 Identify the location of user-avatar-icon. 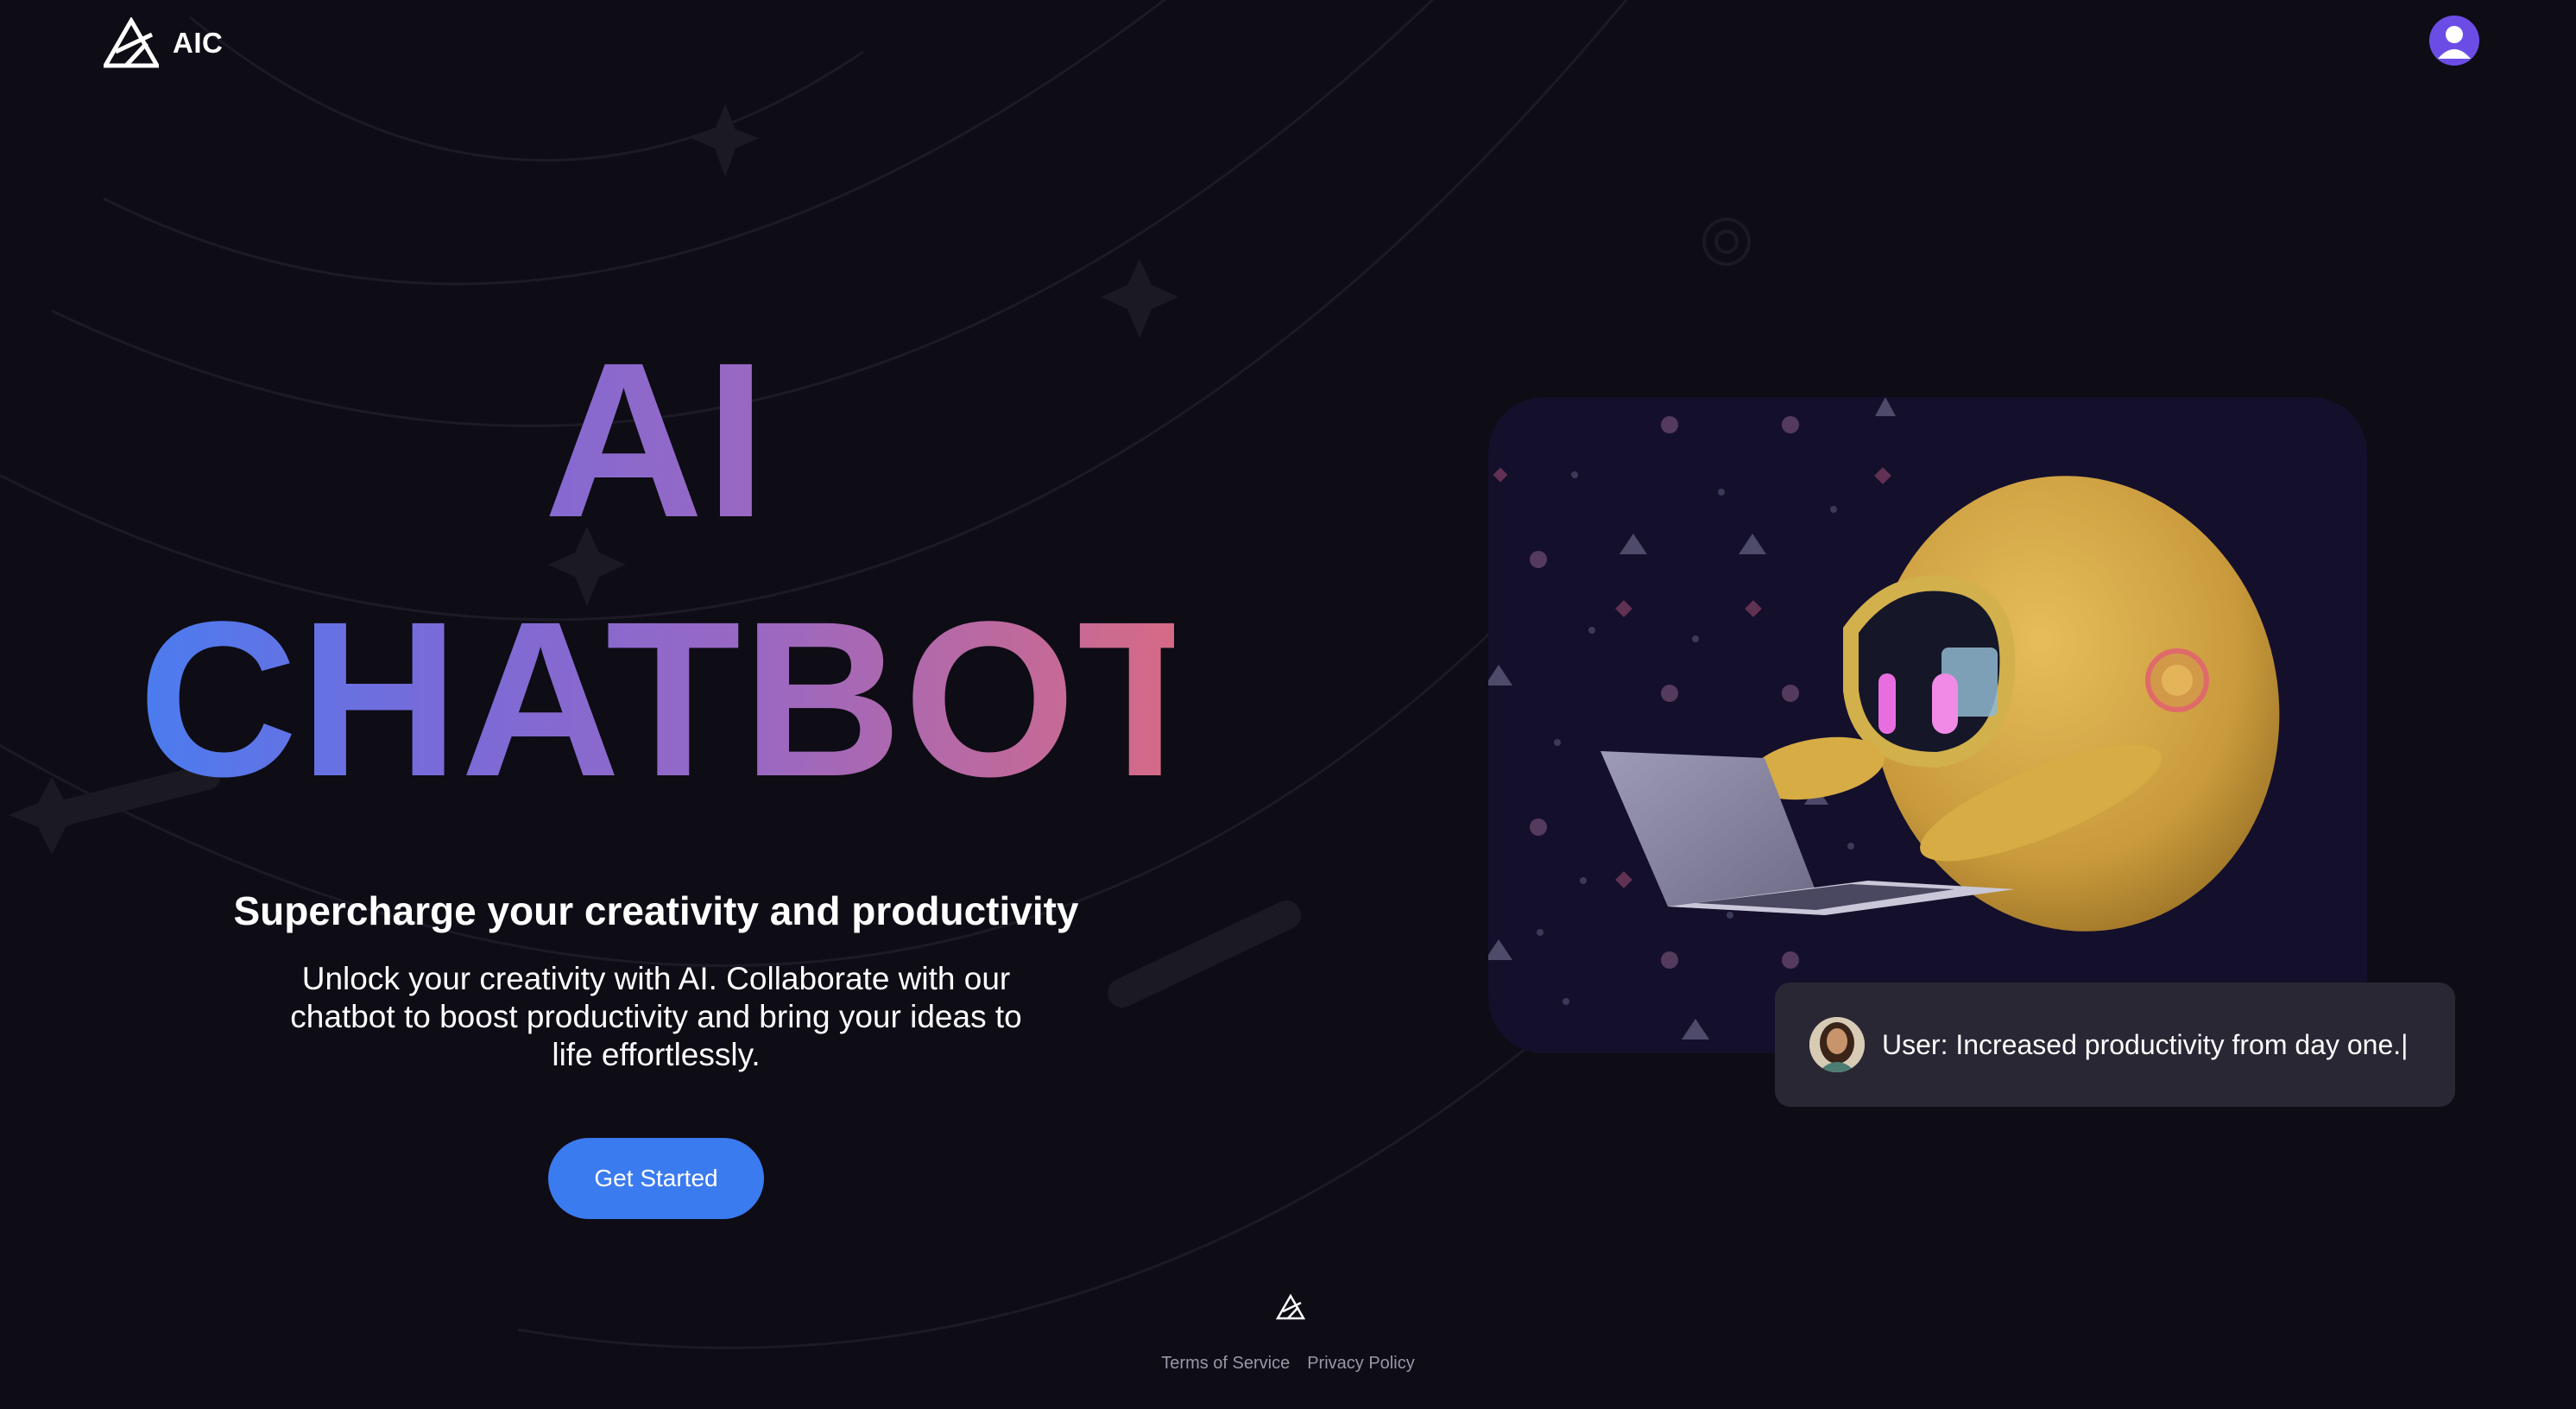
(2454, 43).